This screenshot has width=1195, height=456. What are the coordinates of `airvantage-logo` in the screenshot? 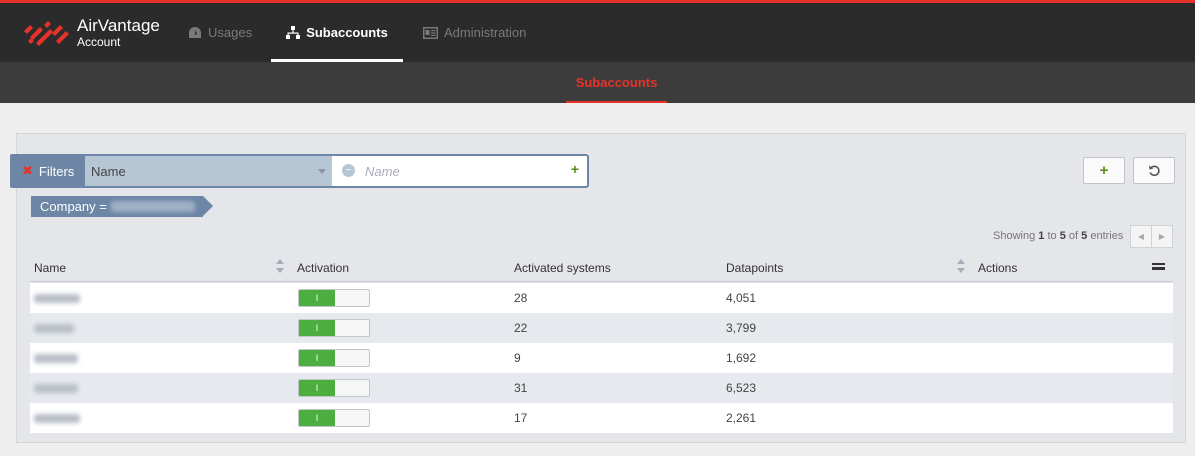 It's located at (46, 32).